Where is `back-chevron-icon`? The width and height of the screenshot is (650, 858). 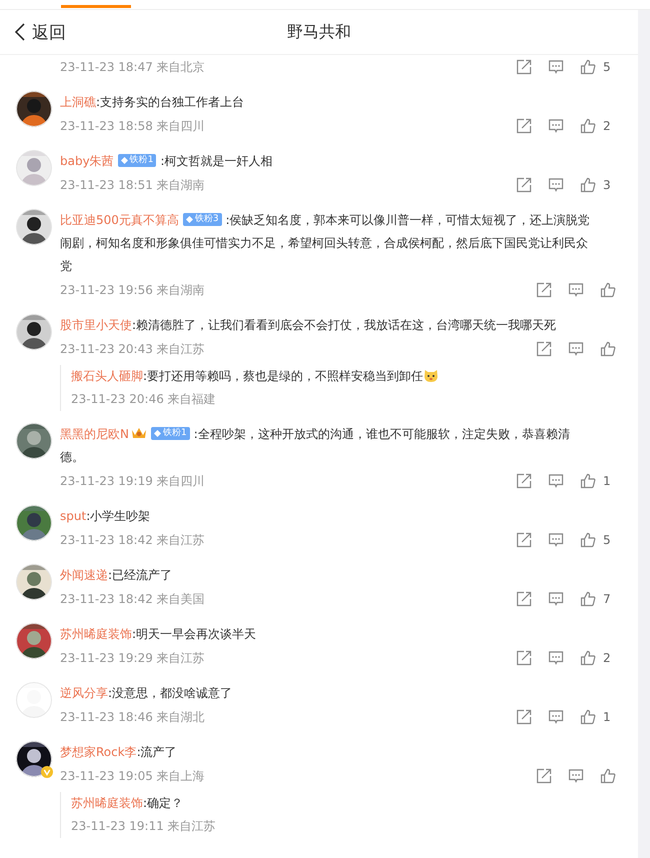
back-chevron-icon is located at coordinates (20, 32).